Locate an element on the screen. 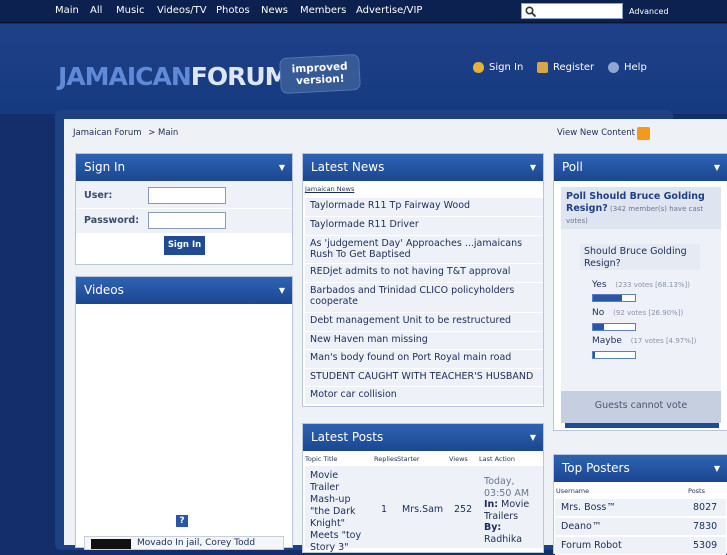 The width and height of the screenshot is (727, 555). news-item: STUDENT CAUGHT WITH TEACHER'S HUSBAND is located at coordinates (424, 378).